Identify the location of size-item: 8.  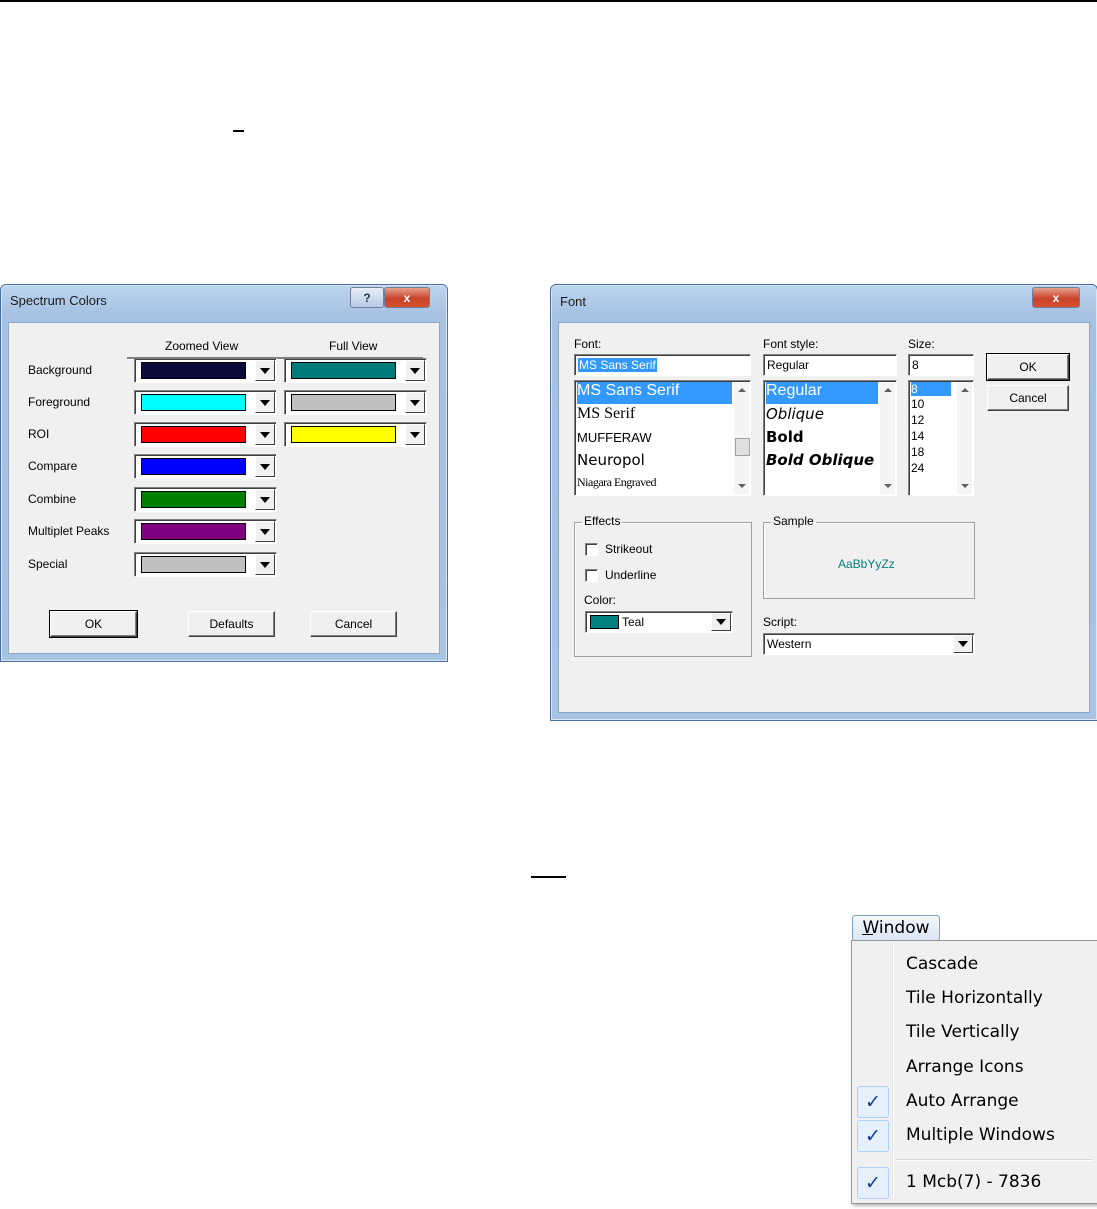
(931, 389).